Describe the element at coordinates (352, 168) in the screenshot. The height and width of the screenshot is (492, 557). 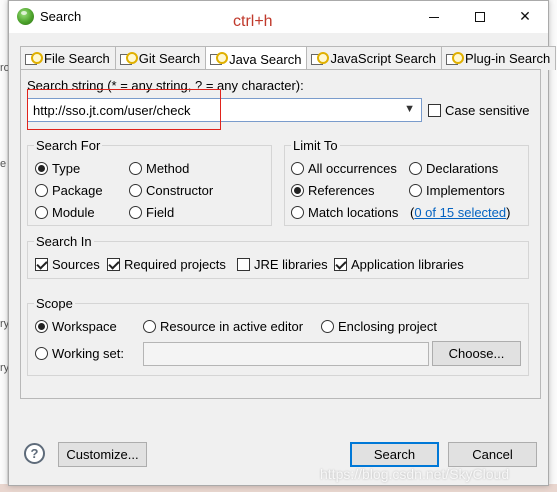
I see `radio-label: All occurrences` at that location.